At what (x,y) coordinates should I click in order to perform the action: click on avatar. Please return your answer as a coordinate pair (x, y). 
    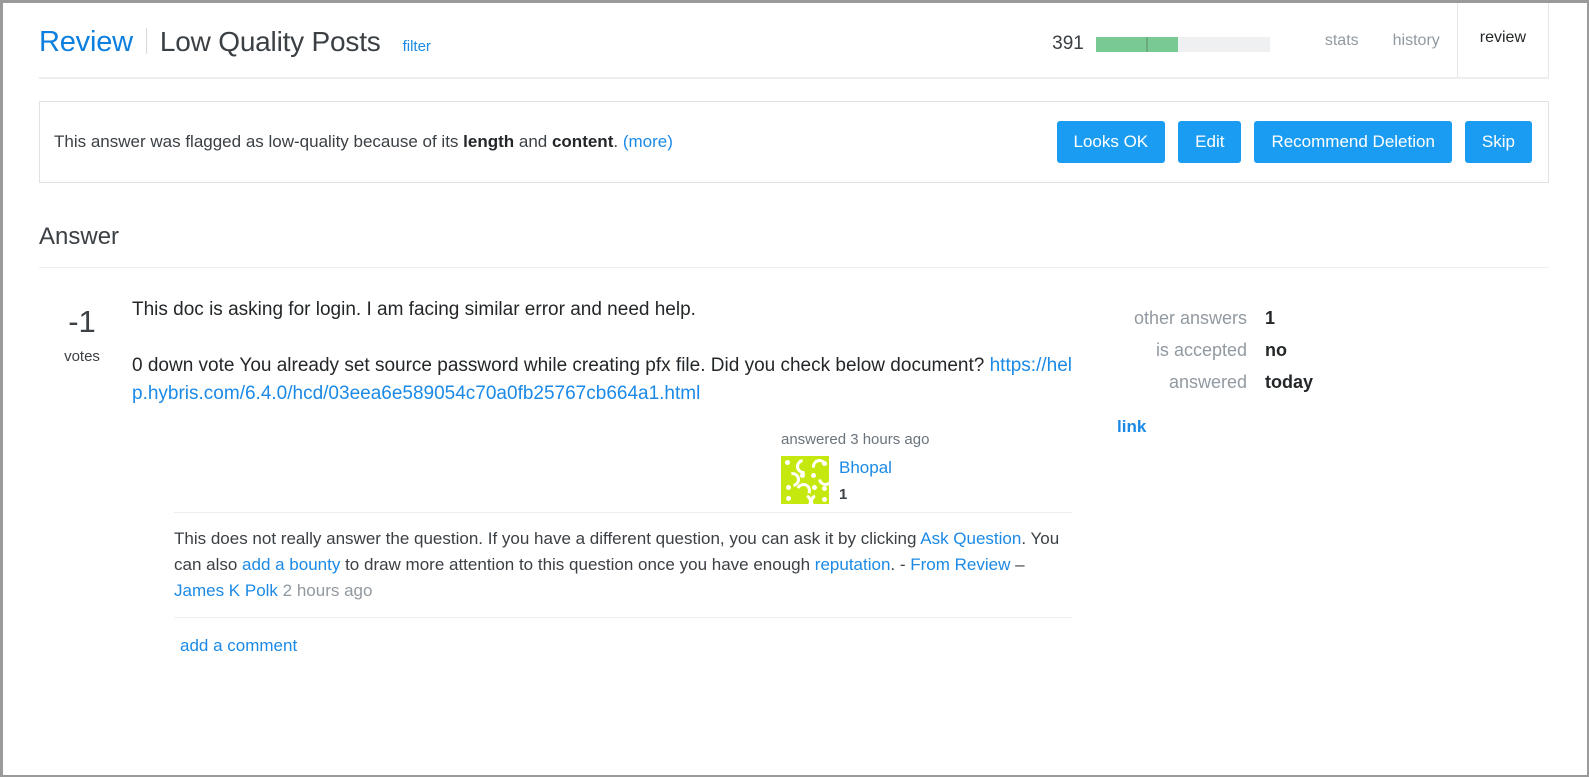
    Looking at the image, I should click on (805, 479).